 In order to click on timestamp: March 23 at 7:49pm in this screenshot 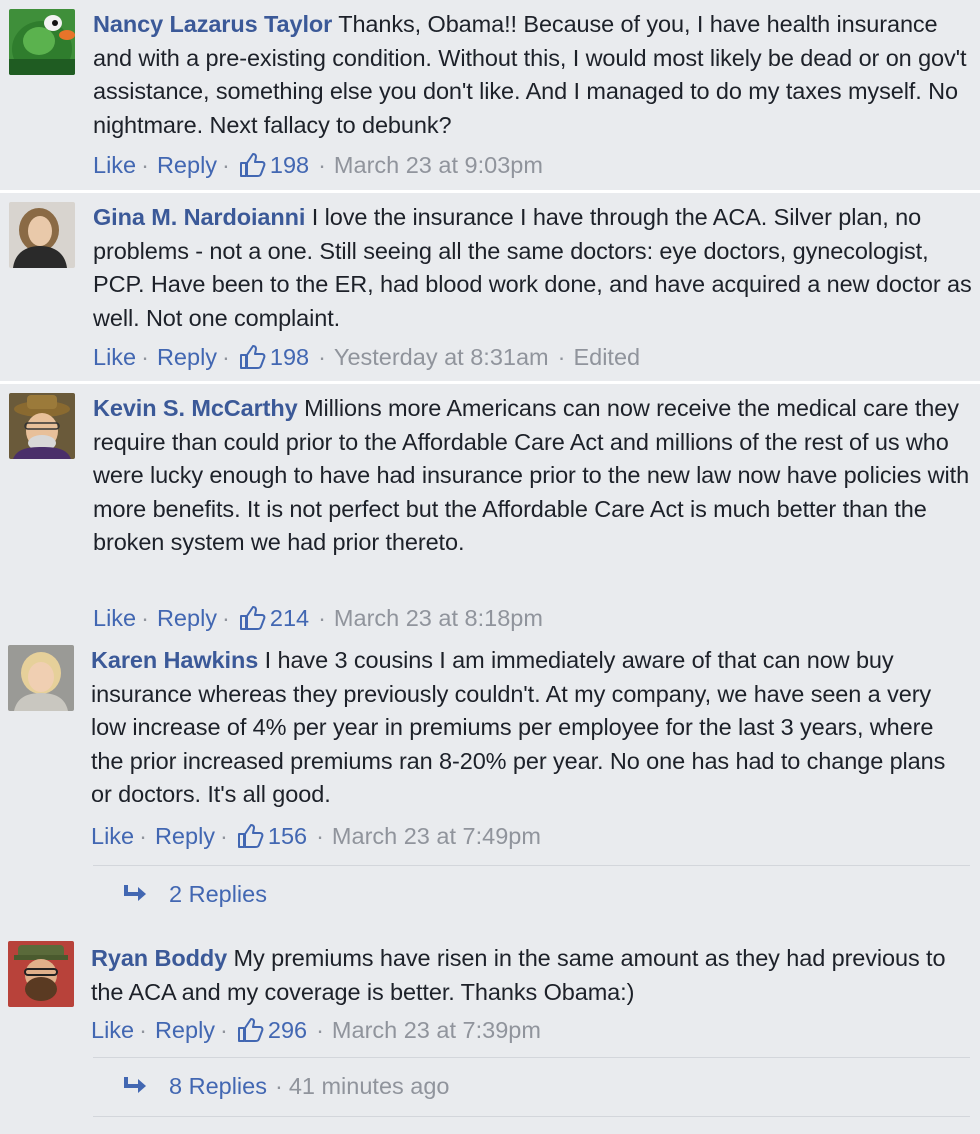, I will do `click(436, 836)`.